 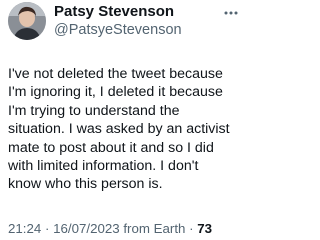 I want to click on tweet-line: know who this person is., so click(x=85, y=184).